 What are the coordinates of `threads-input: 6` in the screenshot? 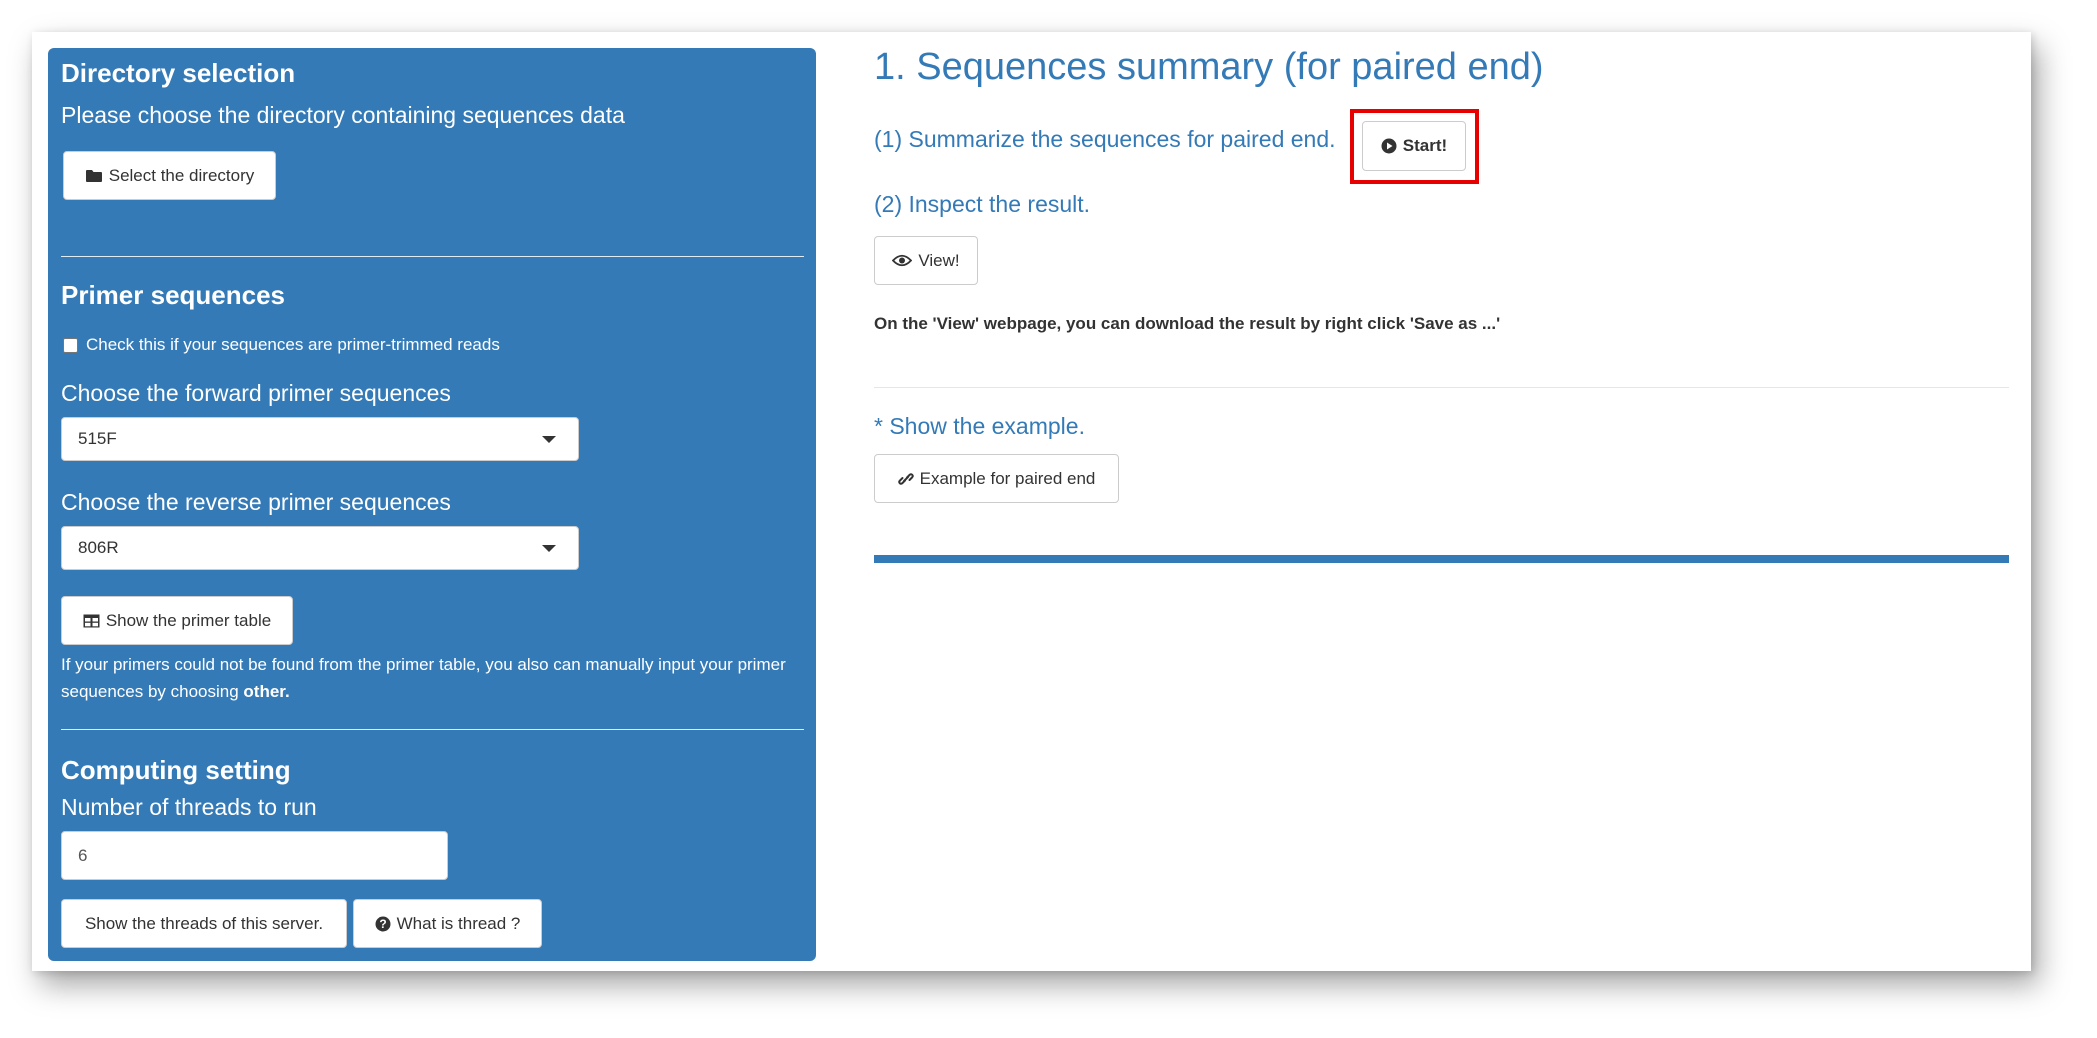 It's located at (254, 855).